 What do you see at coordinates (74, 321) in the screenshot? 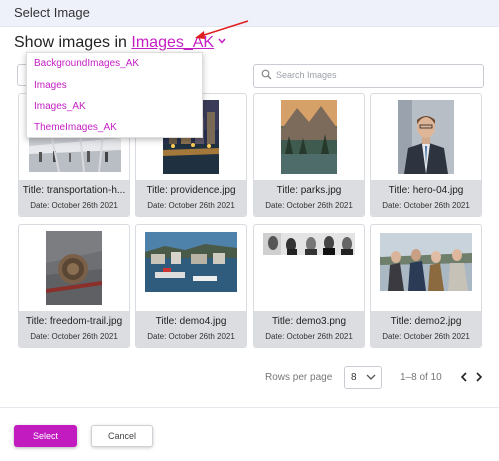
I see `image-title: Title: freedom-trail.jpg` at bounding box center [74, 321].